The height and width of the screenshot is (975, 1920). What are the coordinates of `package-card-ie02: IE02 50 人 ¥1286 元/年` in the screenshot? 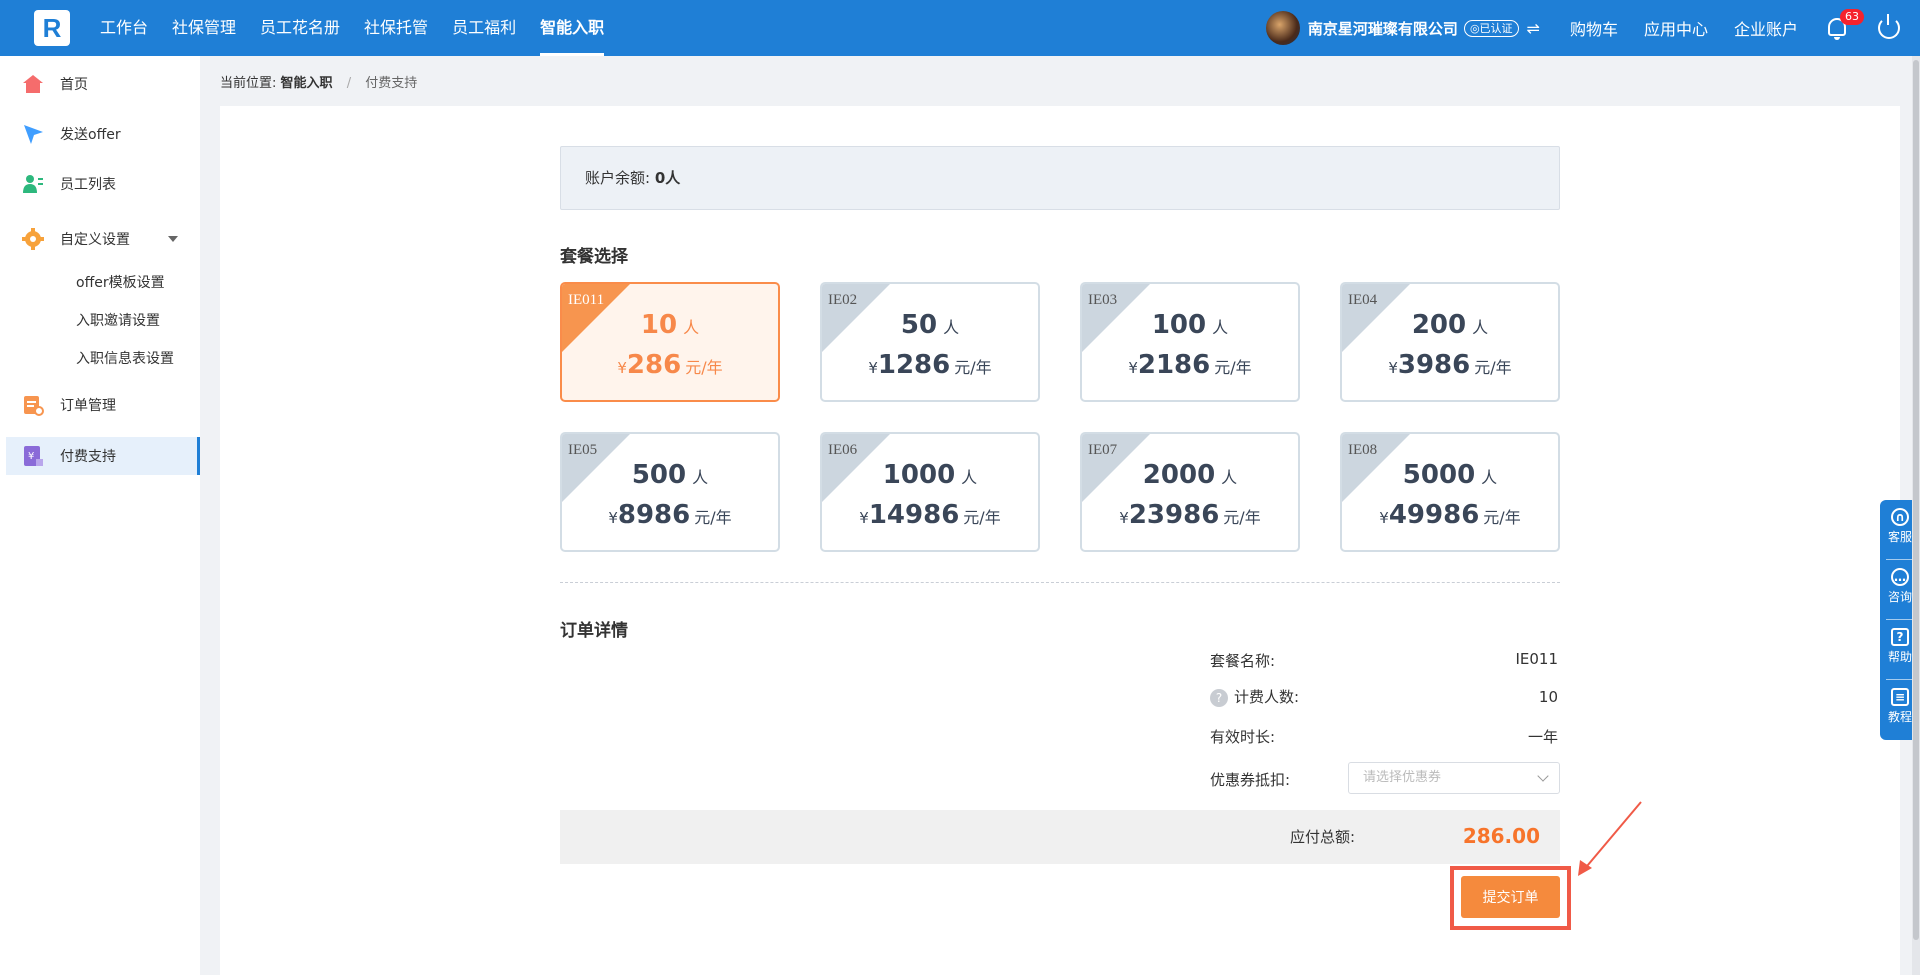 It's located at (930, 342).